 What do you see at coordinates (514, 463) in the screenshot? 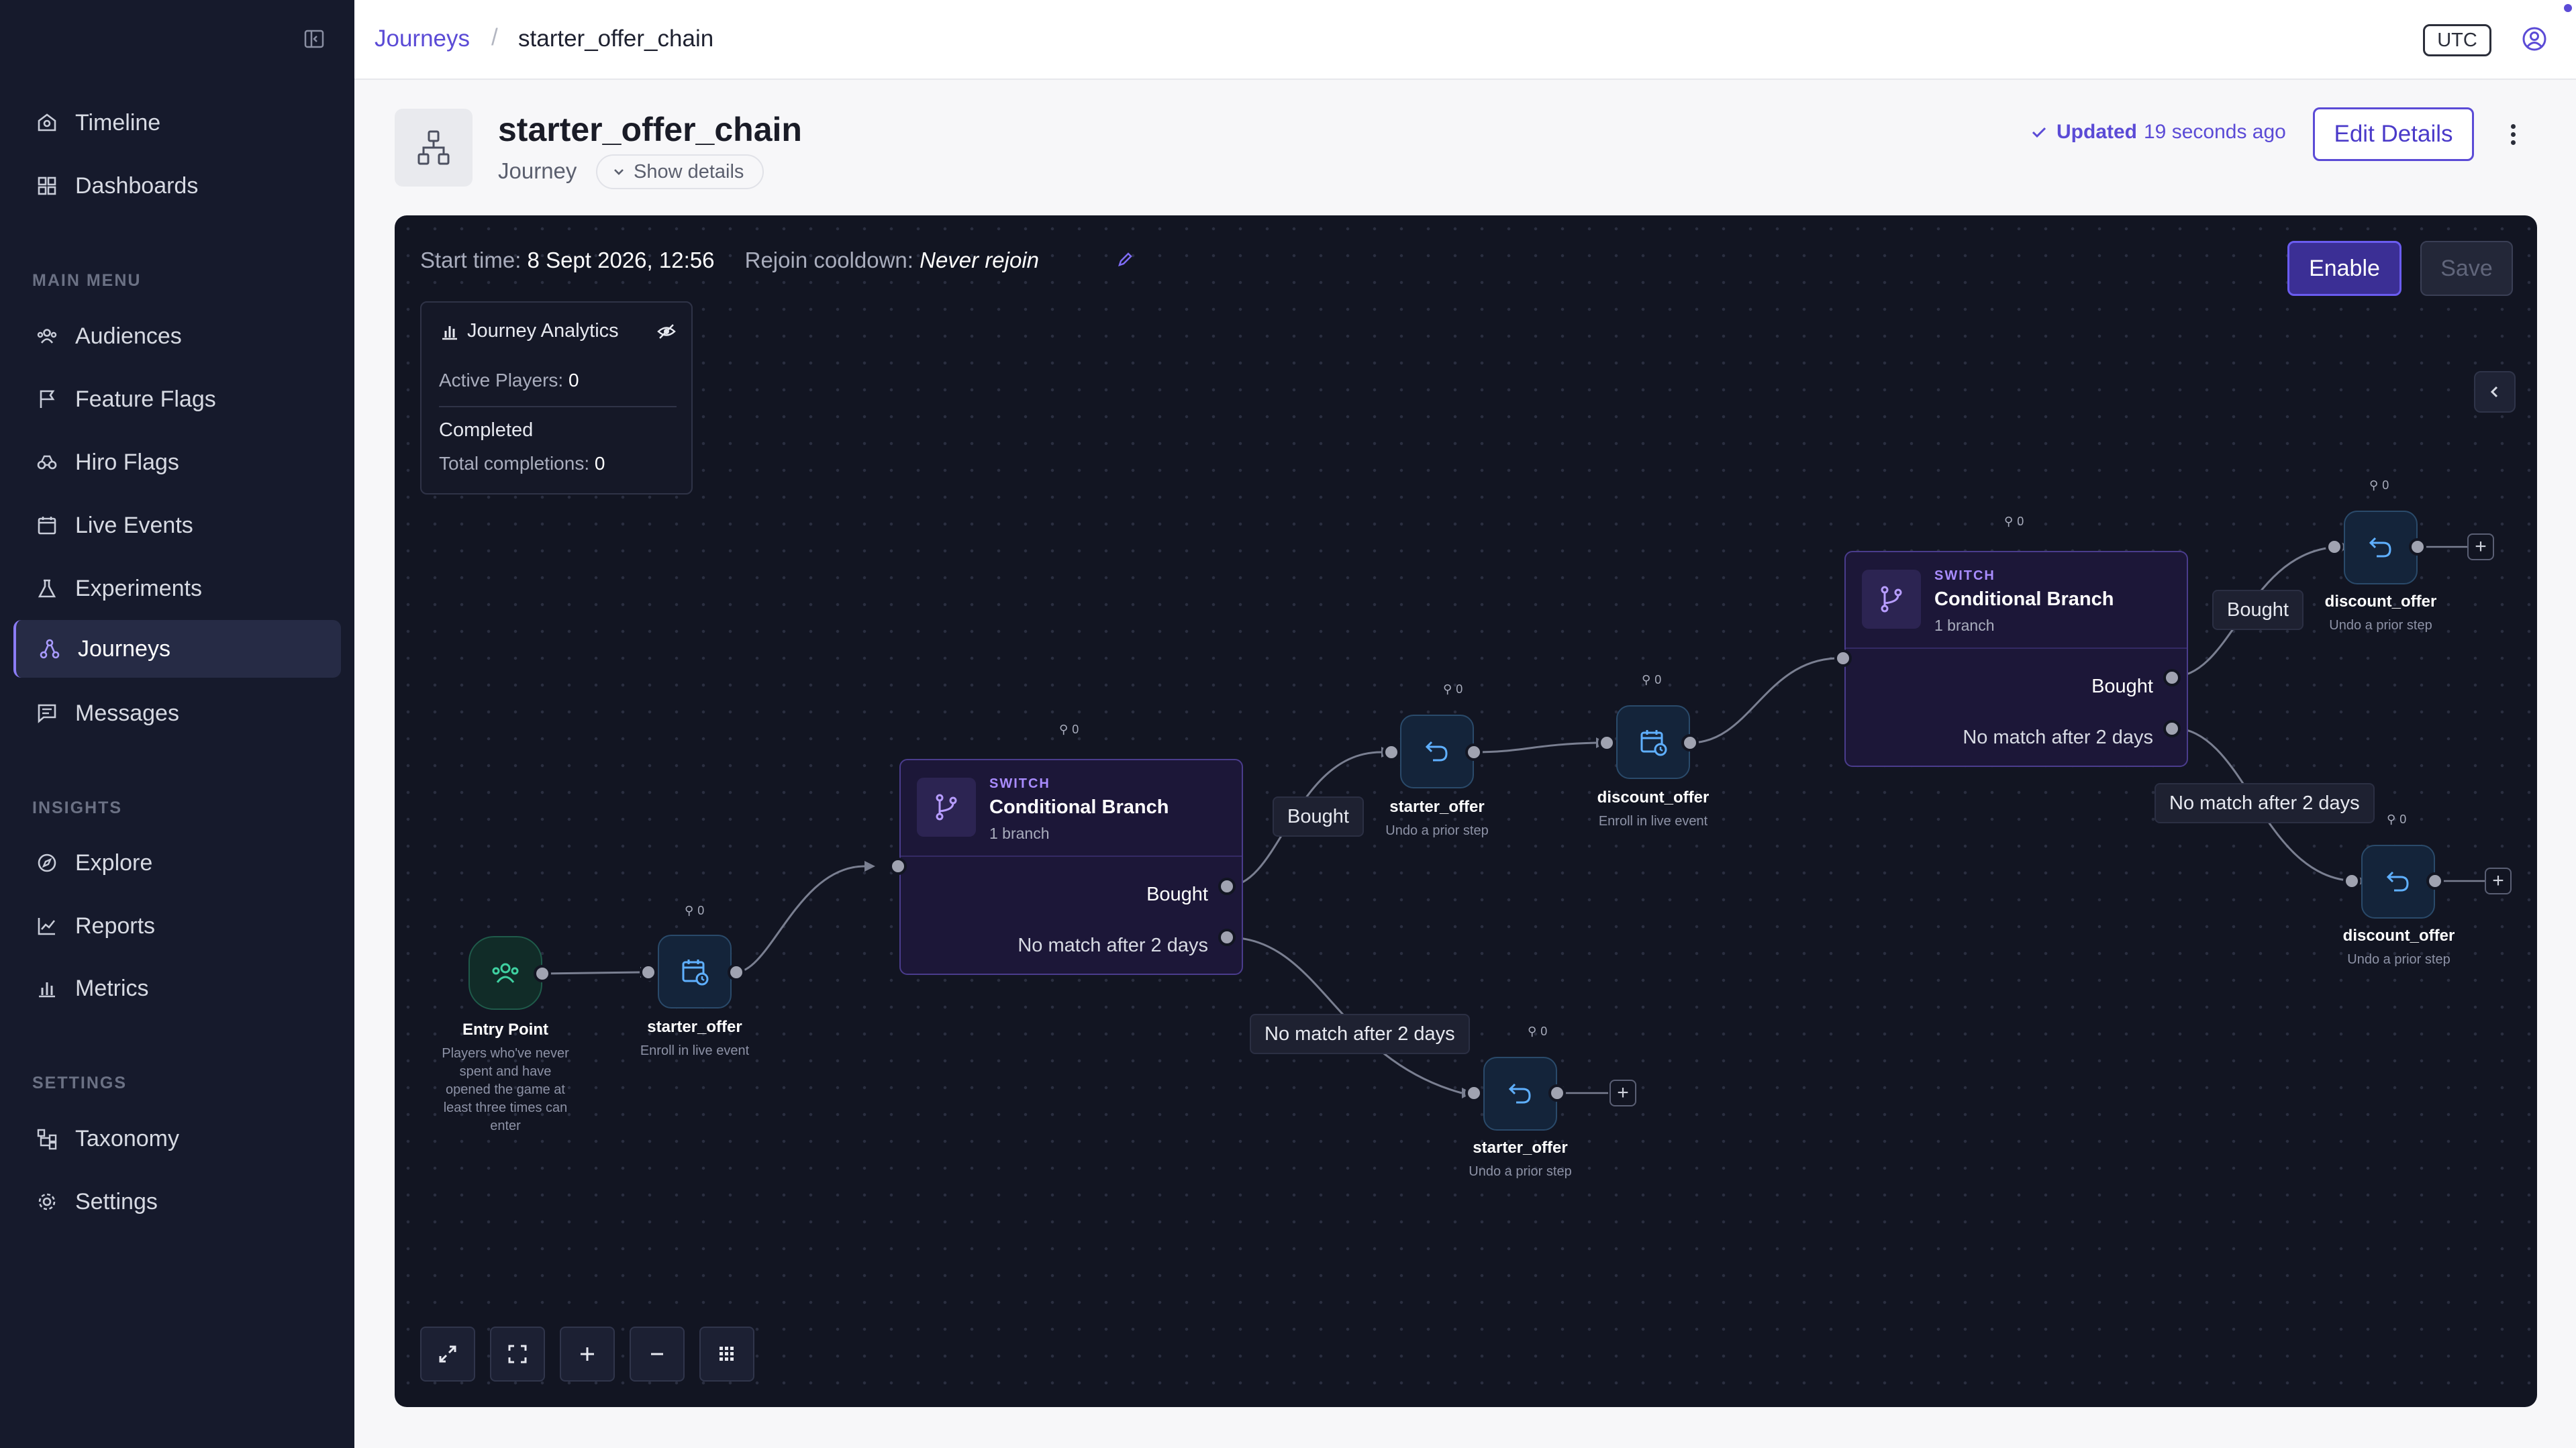
I see `total-completions-label: Total completions:` at bounding box center [514, 463].